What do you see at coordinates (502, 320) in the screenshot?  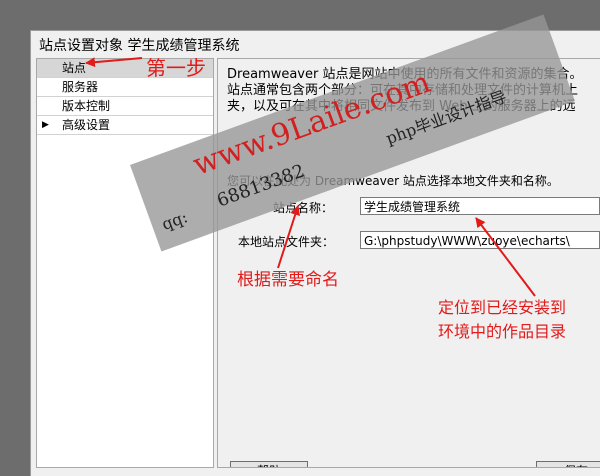 I see `folder-hint-annotation: 定位到已经安装到 环境中的作品目录` at bounding box center [502, 320].